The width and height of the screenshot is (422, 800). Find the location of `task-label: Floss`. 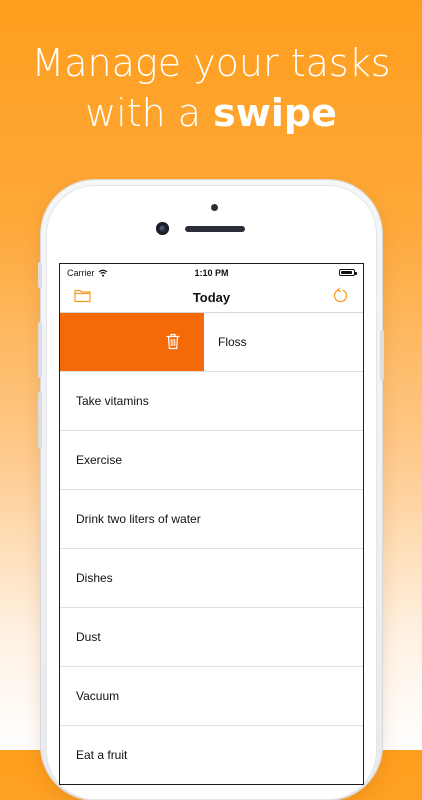

task-label: Floss is located at coordinates (232, 342).